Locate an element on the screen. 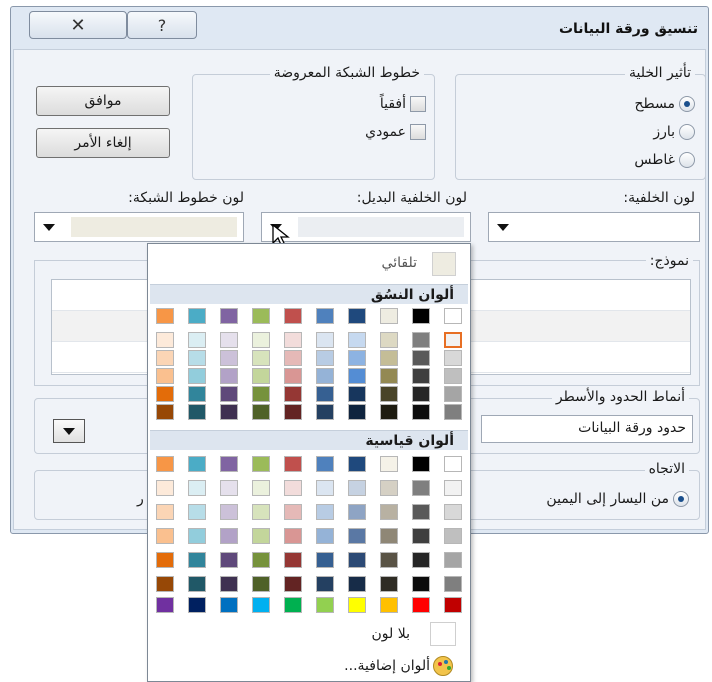 The image size is (712, 682). ok-button: موافق is located at coordinates (103, 101).